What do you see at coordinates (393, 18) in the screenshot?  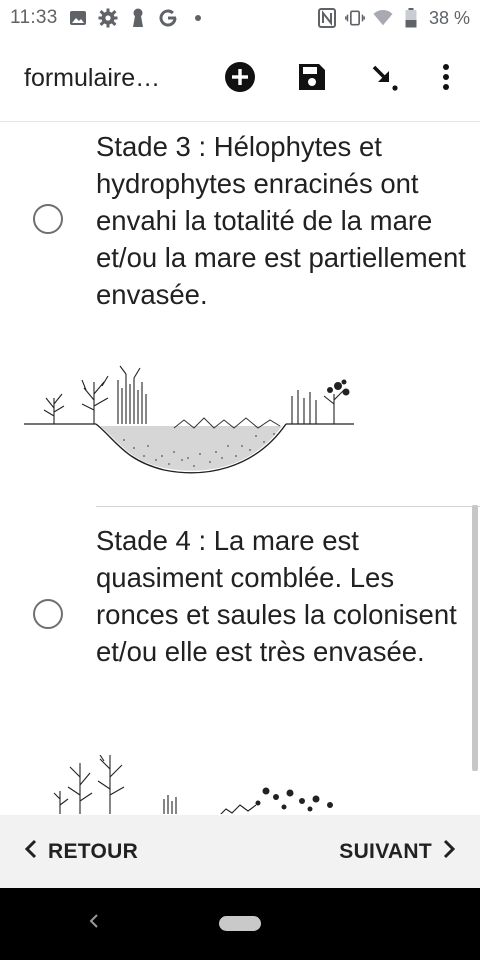 I see `status-right: 38 %` at bounding box center [393, 18].